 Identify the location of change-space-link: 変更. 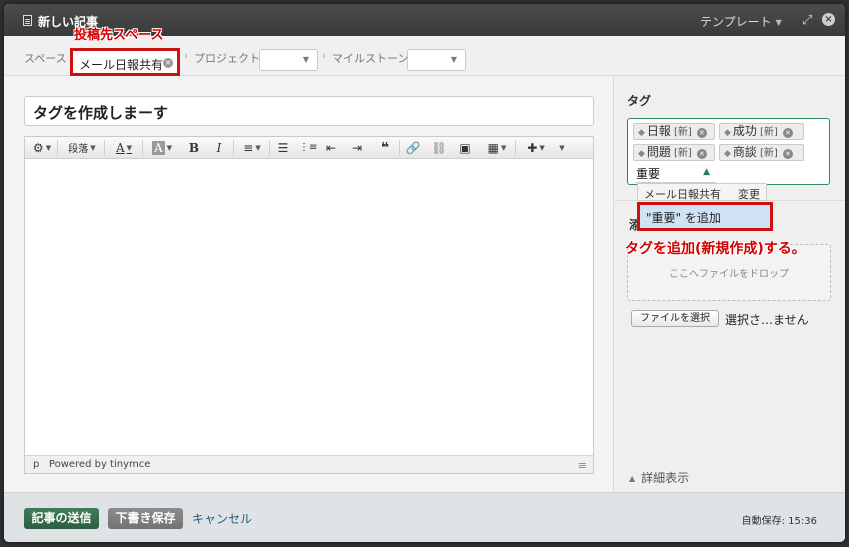
(749, 194).